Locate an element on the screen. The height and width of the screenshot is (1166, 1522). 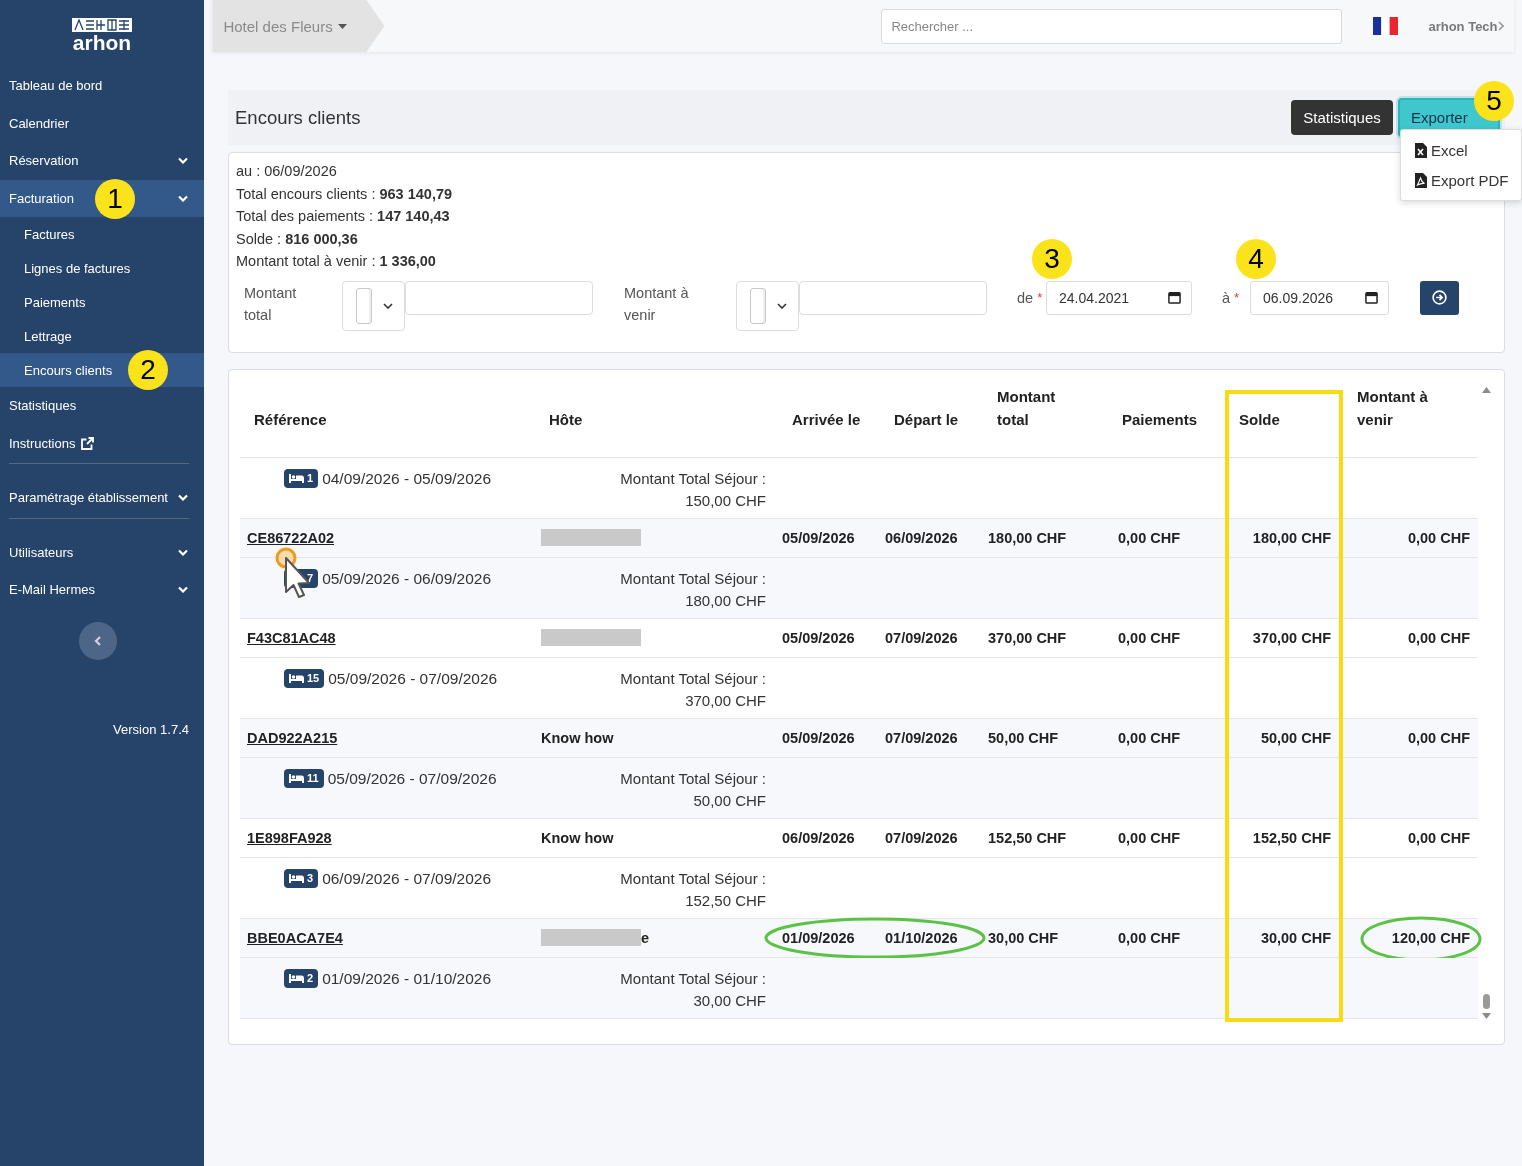
logo-text: arhon is located at coordinates (102, 43).